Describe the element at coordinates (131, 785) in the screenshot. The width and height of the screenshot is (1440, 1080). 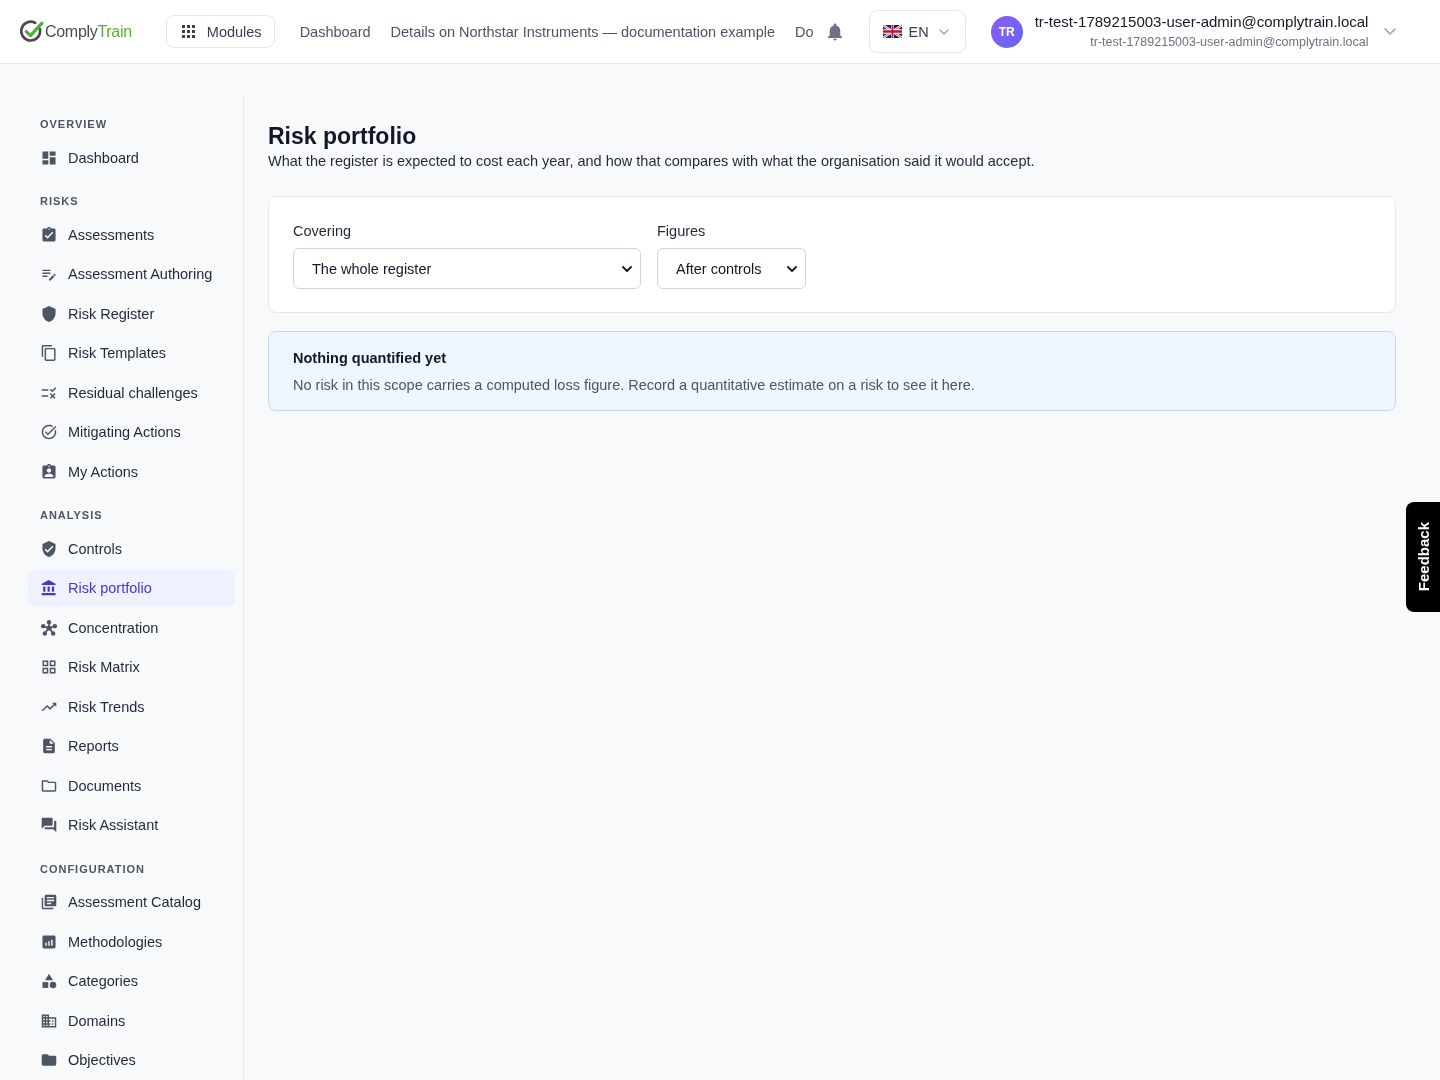
I see `sidebar-item: Documents` at that location.